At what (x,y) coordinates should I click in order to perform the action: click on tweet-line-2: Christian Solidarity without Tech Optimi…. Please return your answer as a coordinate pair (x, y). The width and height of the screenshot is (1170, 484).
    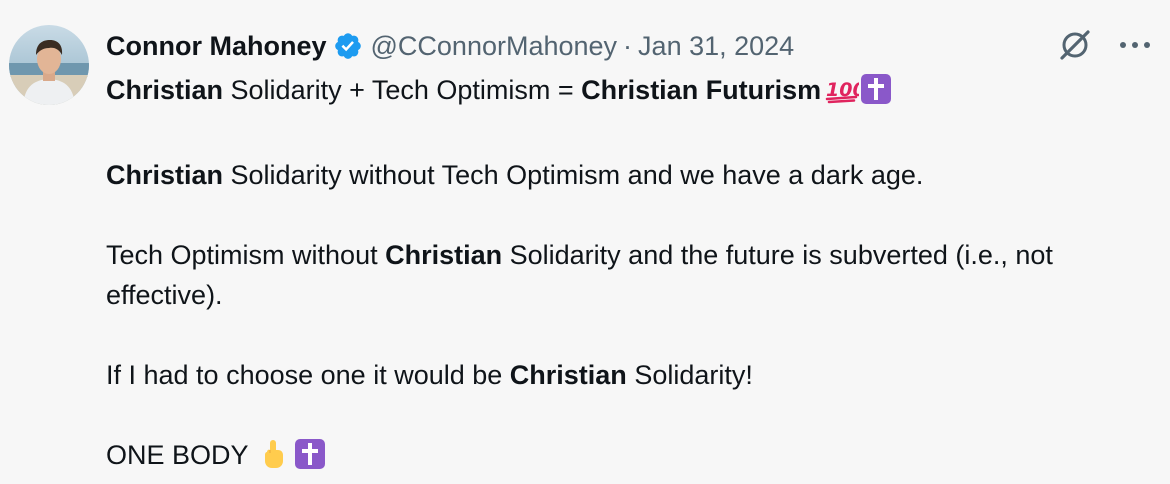
    Looking at the image, I should click on (616, 175).